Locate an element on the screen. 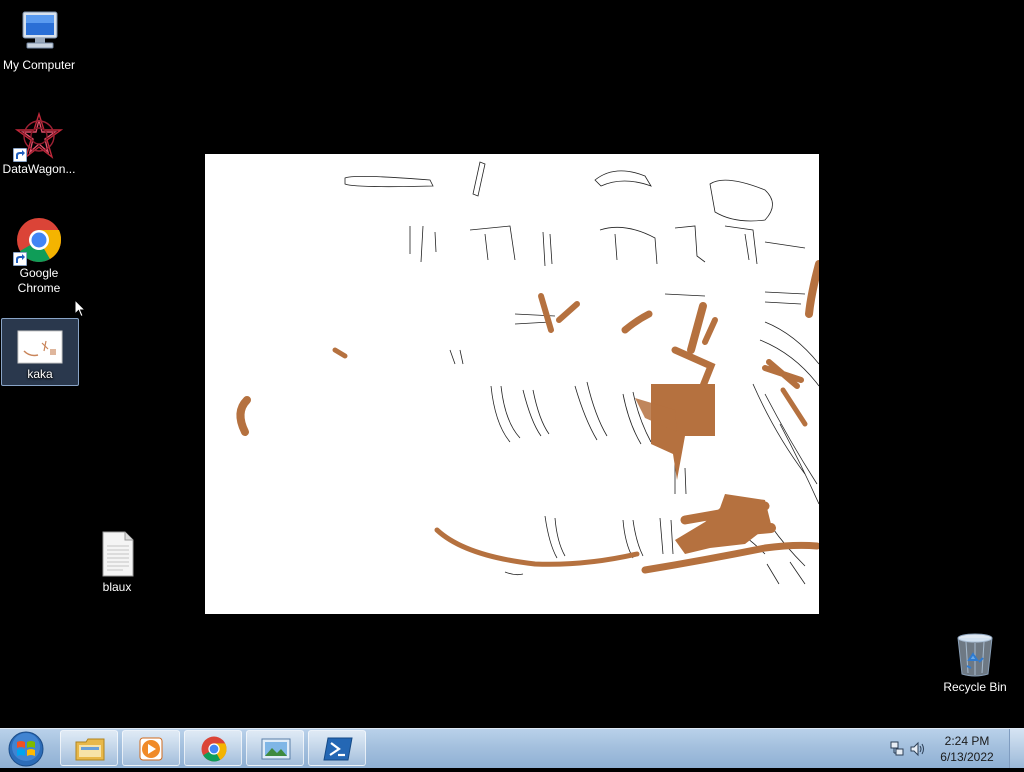  desktop-icon-blaux: blaux is located at coordinates (117, 563).